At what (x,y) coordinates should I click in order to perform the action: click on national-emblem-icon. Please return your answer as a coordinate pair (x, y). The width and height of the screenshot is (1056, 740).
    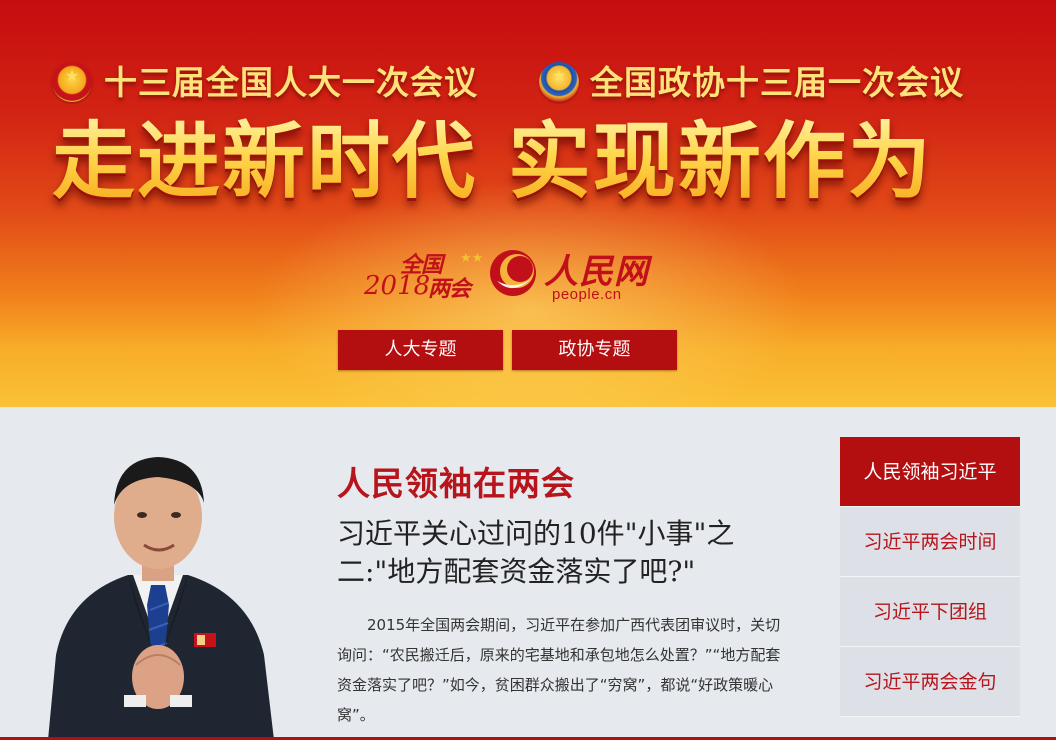
    Looking at the image, I should click on (72, 82).